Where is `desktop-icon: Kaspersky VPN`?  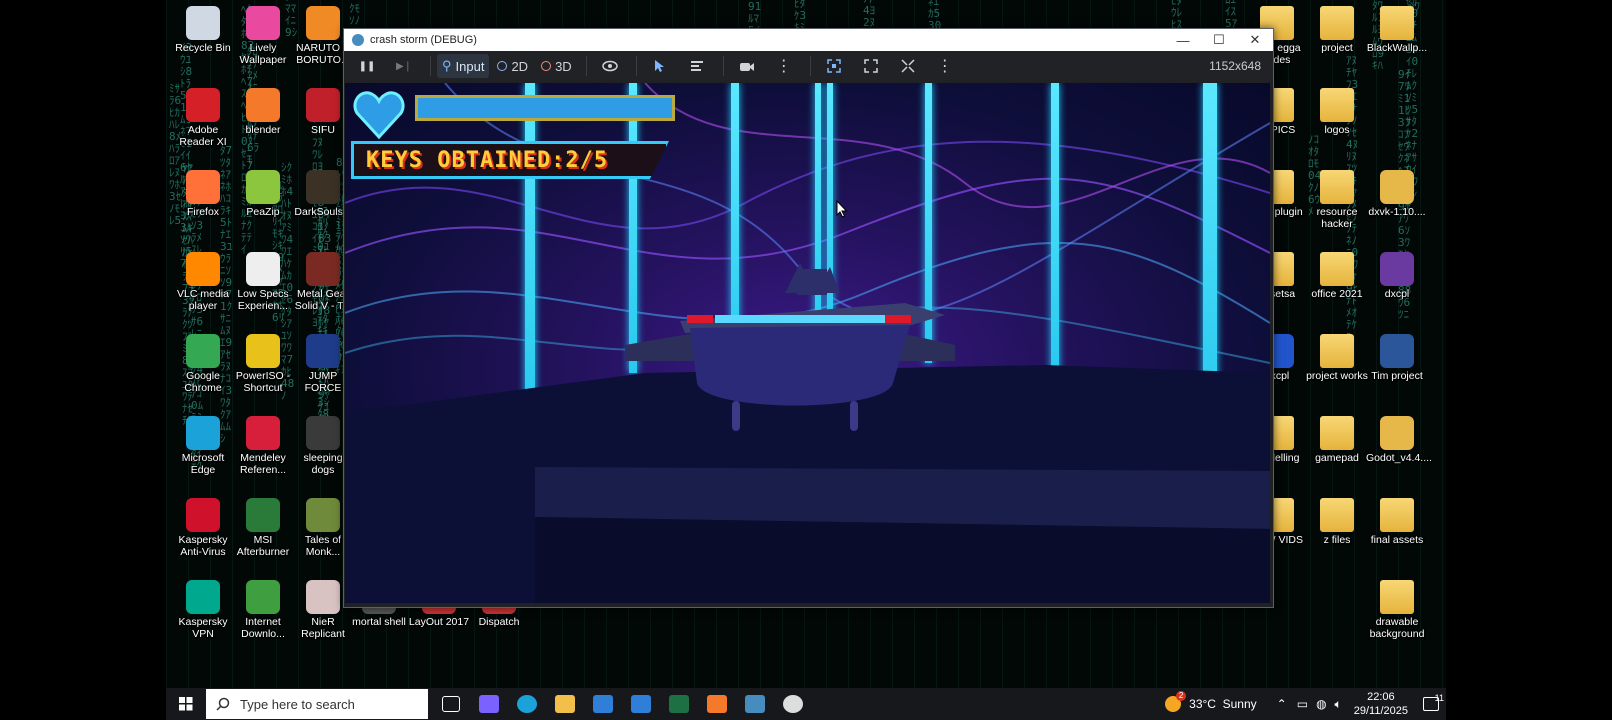
desktop-icon: Kaspersky VPN is located at coordinates (203, 607).